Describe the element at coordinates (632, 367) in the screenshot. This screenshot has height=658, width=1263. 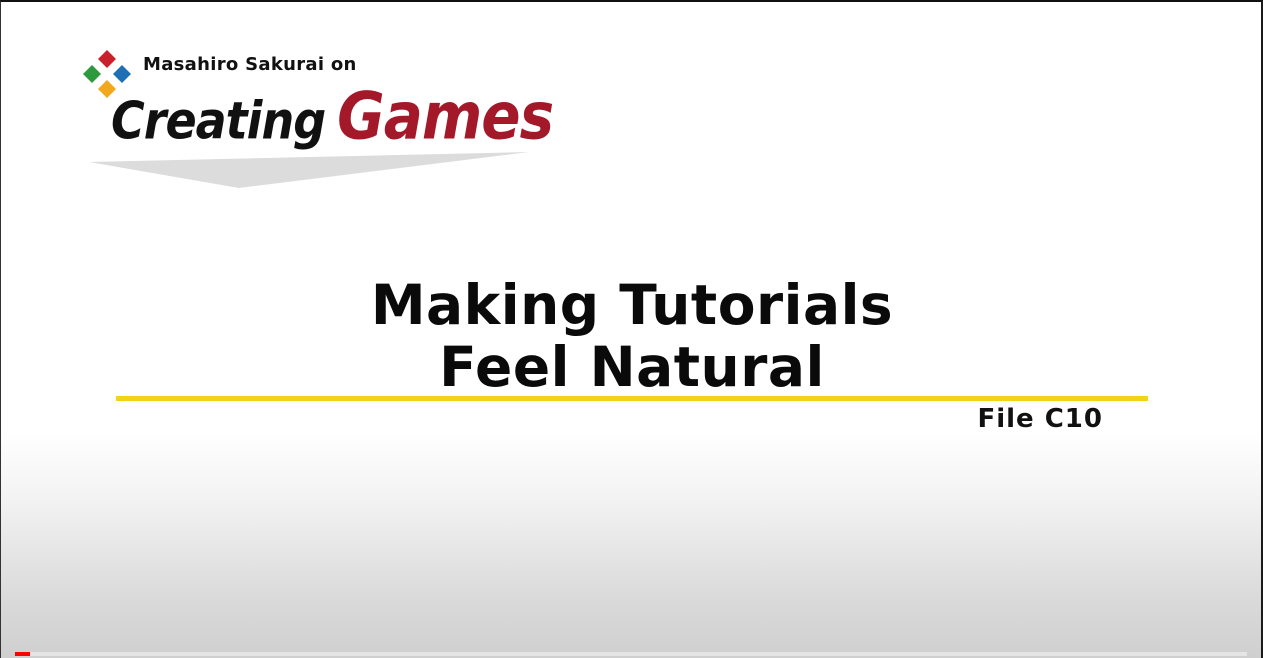
I see `episode-title-line-2: Feel Natural` at that location.